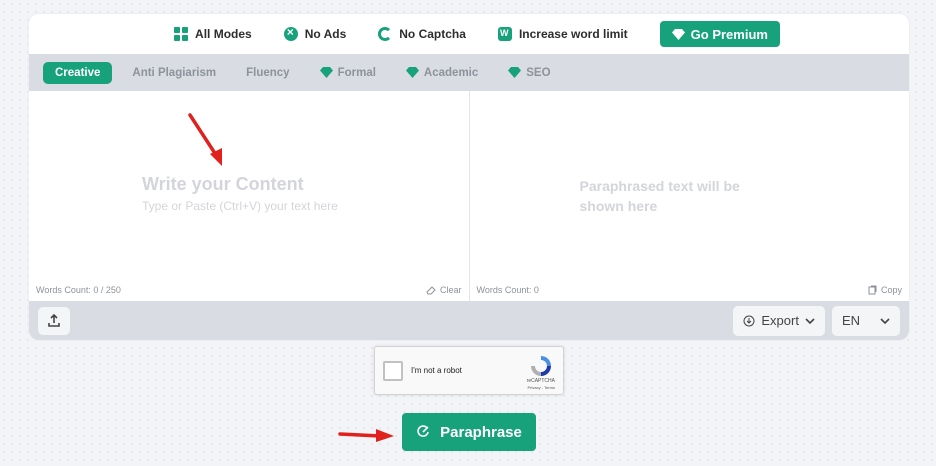  I want to click on copy-icon, so click(872, 290).